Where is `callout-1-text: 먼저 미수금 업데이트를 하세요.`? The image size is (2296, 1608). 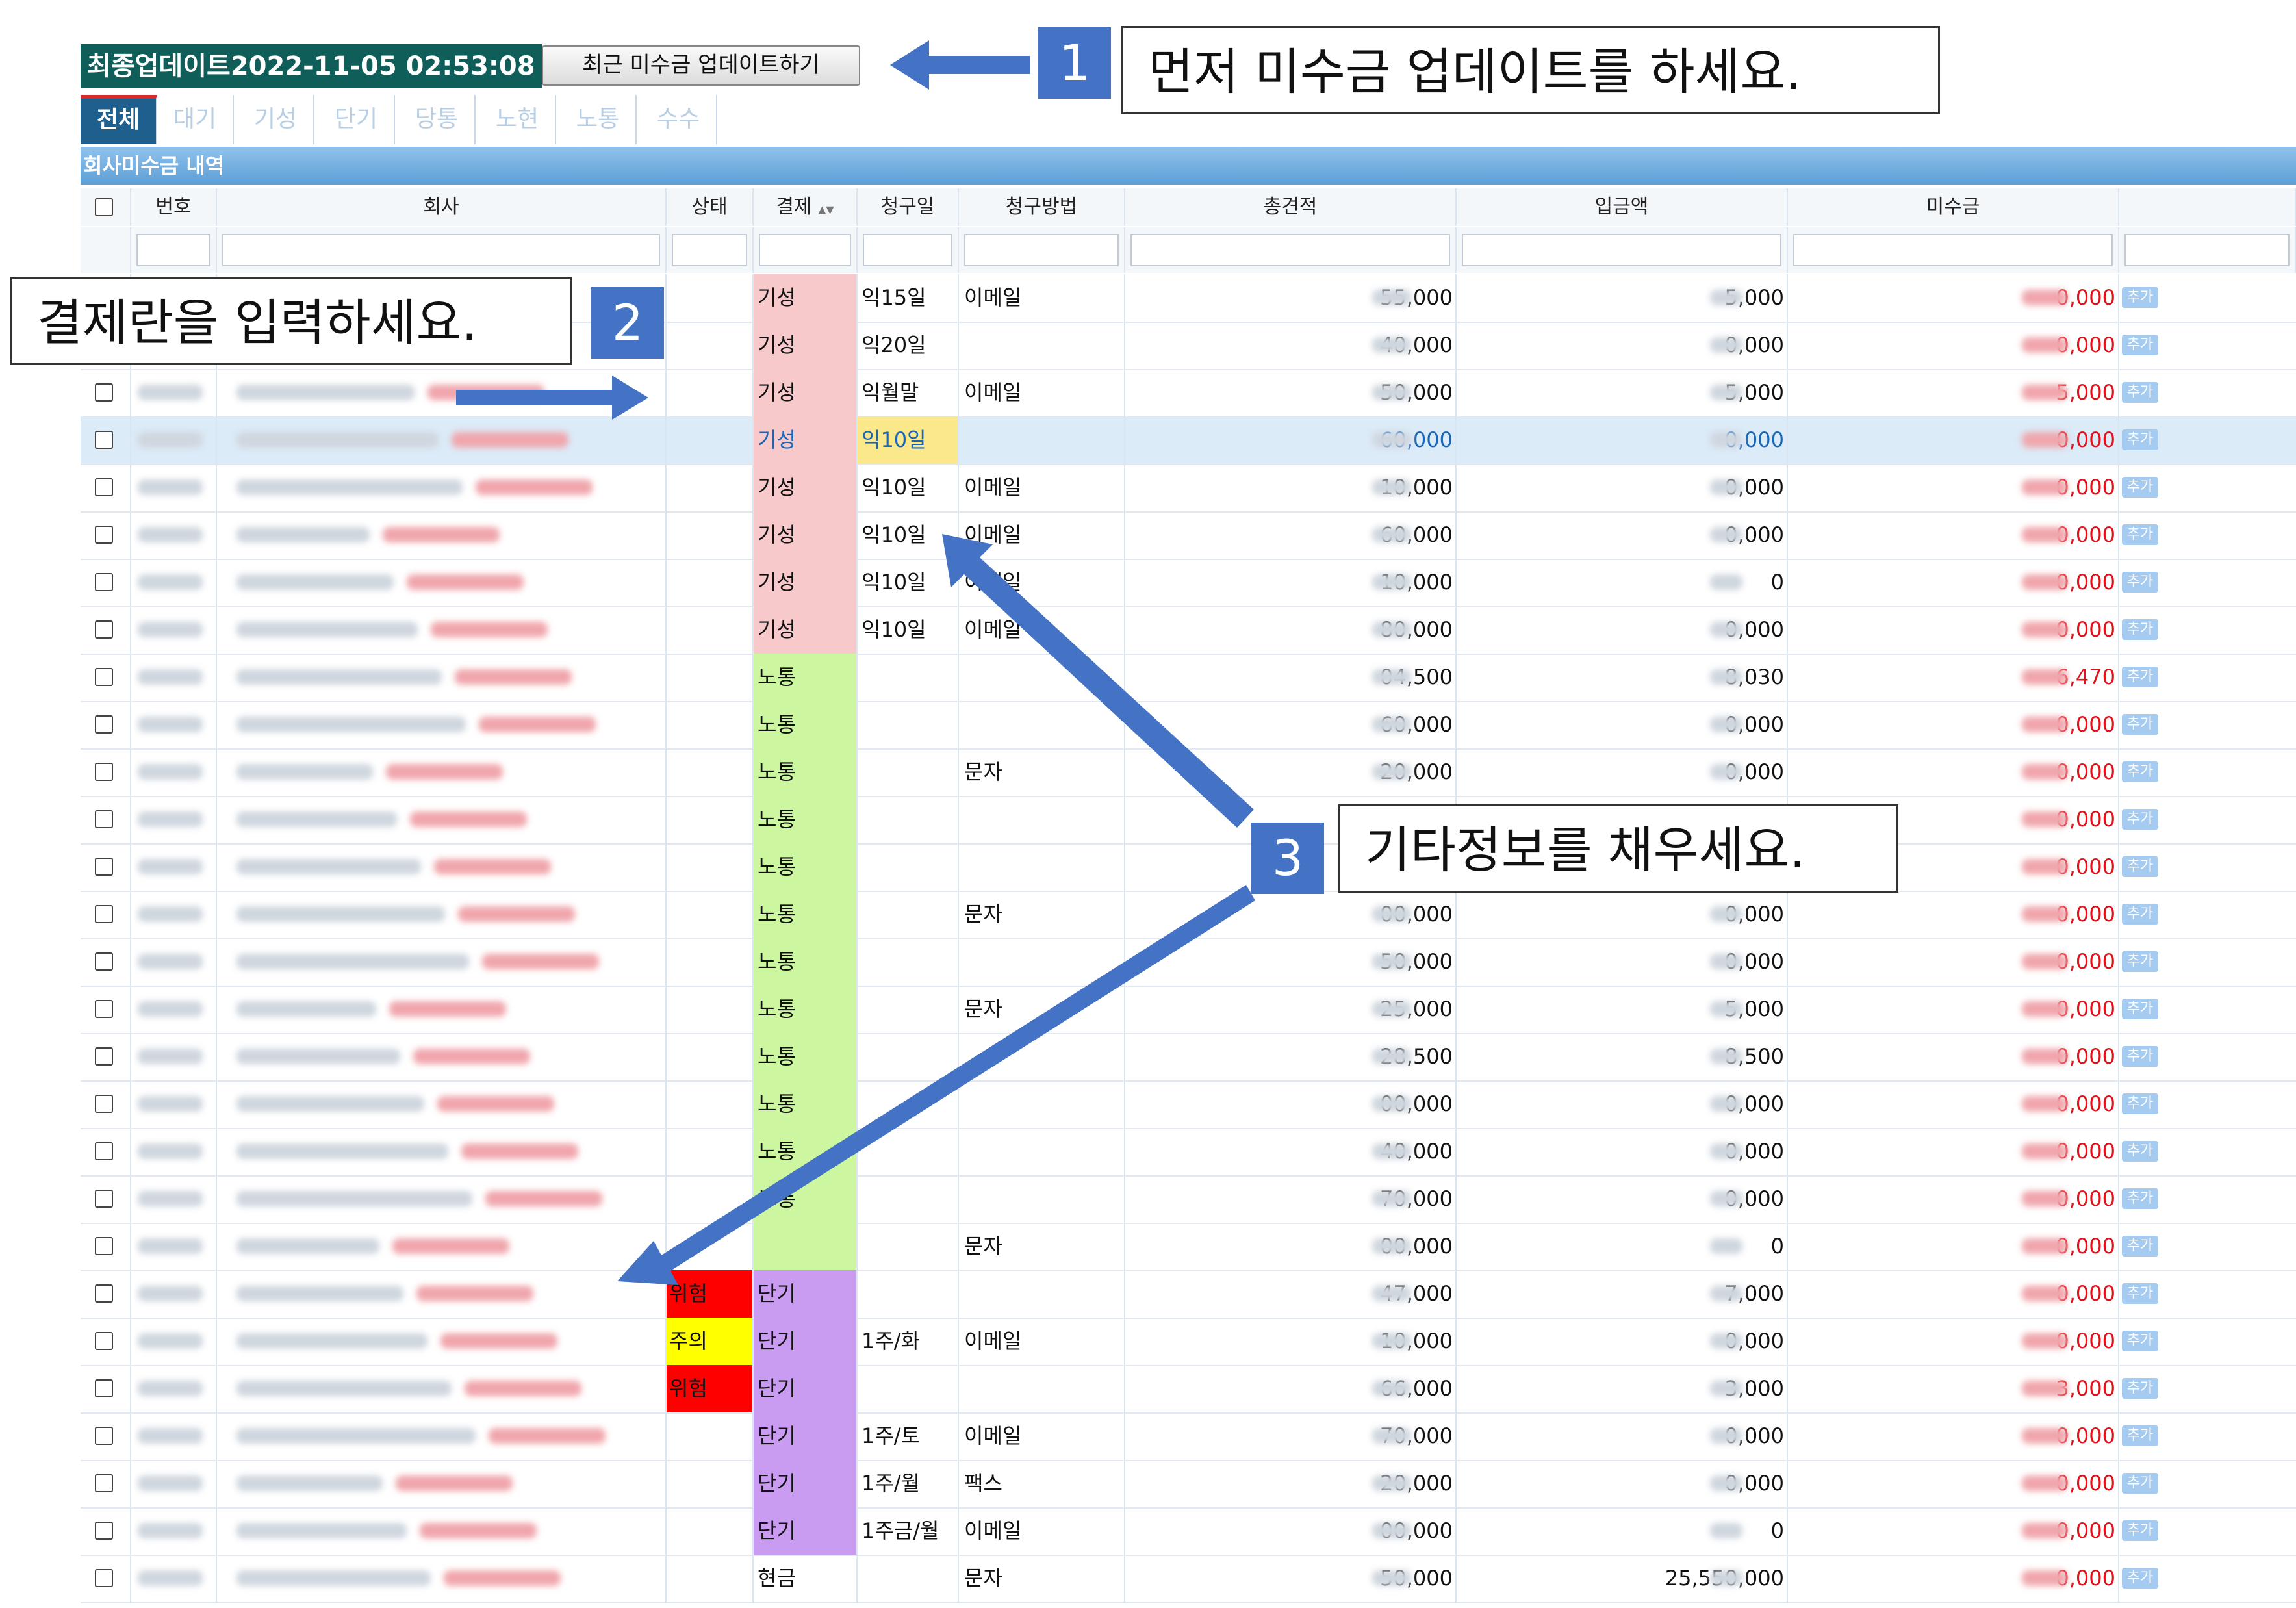
callout-1-text: 먼저 미수금 업데이트를 하세요. is located at coordinates (1531, 70).